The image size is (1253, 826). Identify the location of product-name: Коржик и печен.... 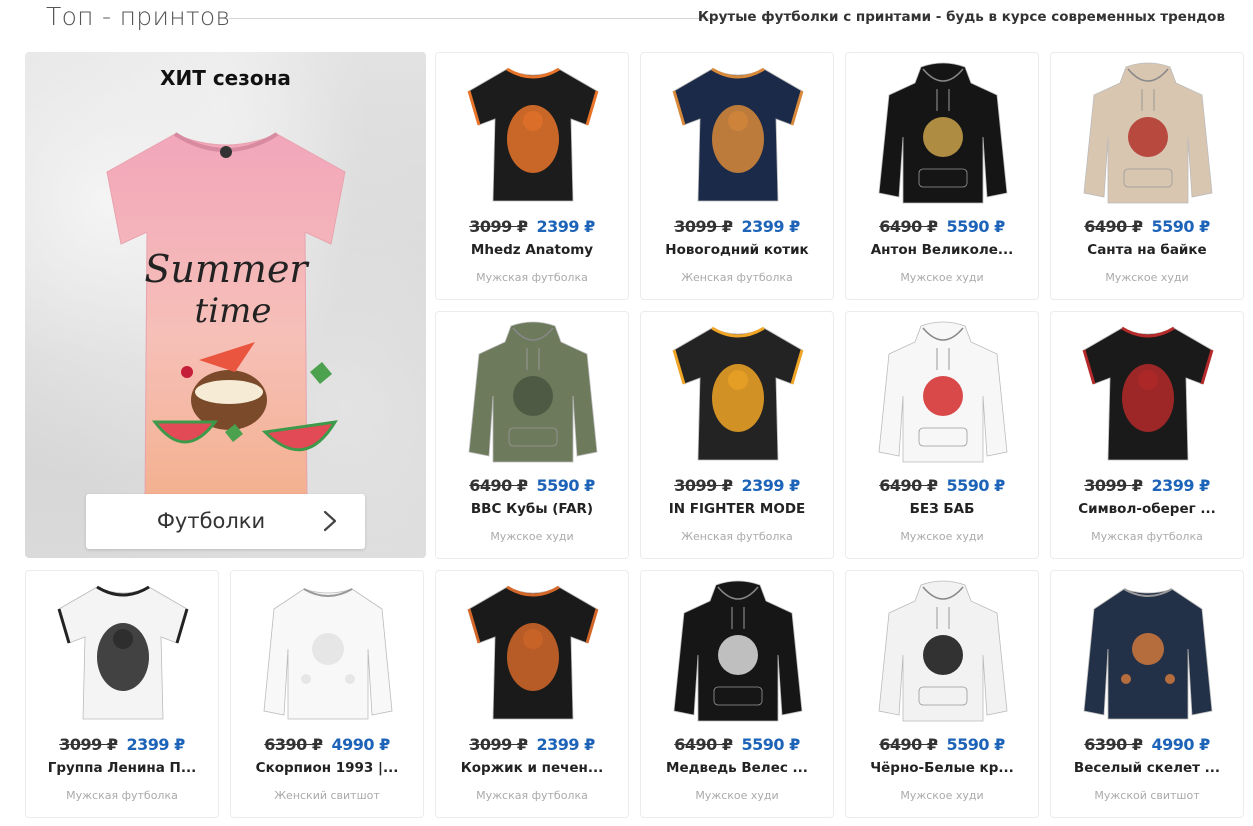
(532, 768).